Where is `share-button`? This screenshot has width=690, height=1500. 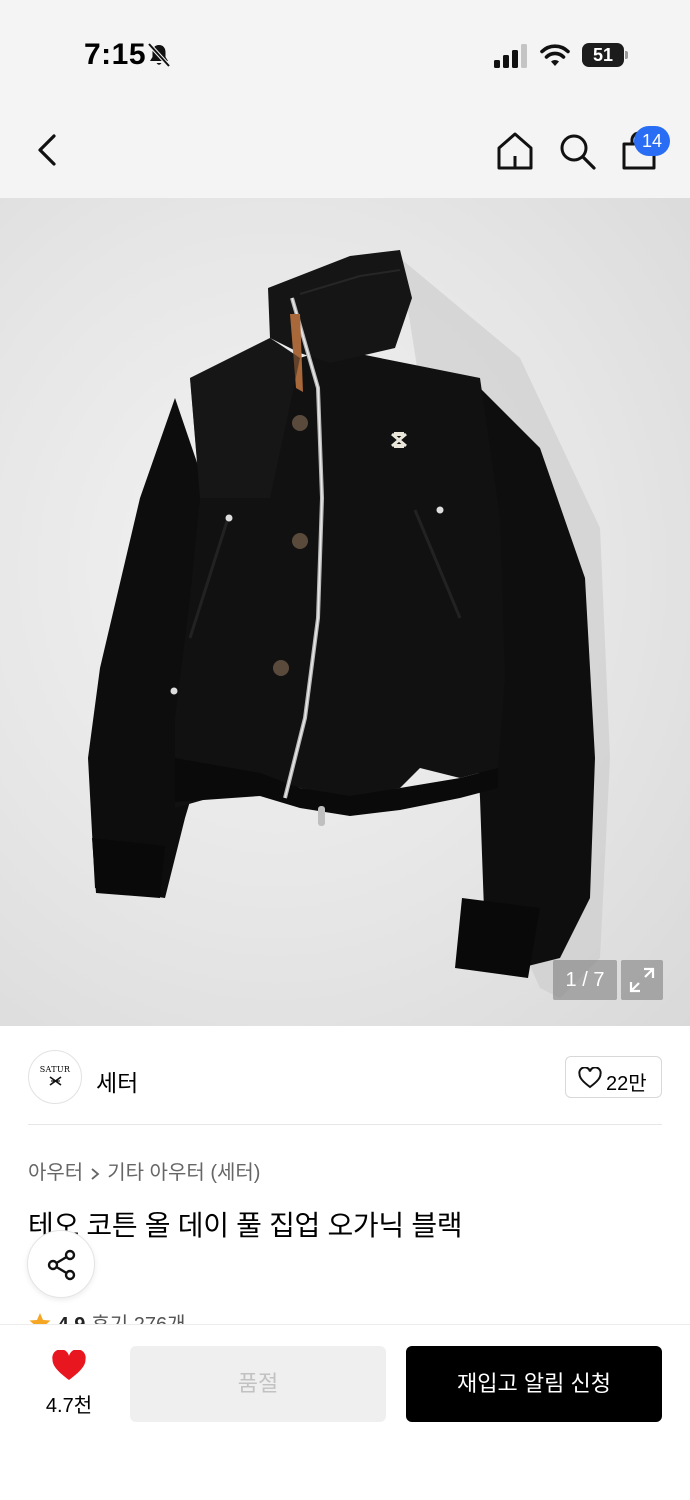 share-button is located at coordinates (61, 1264).